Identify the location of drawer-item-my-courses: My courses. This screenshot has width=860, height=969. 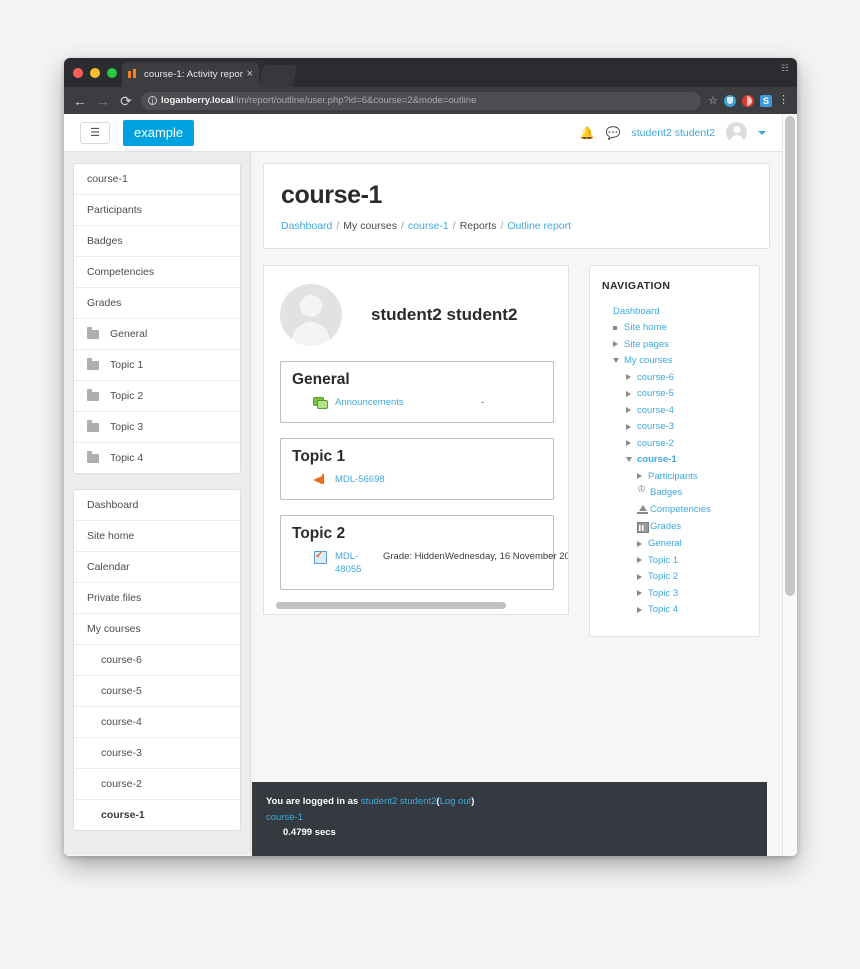
(157, 629).